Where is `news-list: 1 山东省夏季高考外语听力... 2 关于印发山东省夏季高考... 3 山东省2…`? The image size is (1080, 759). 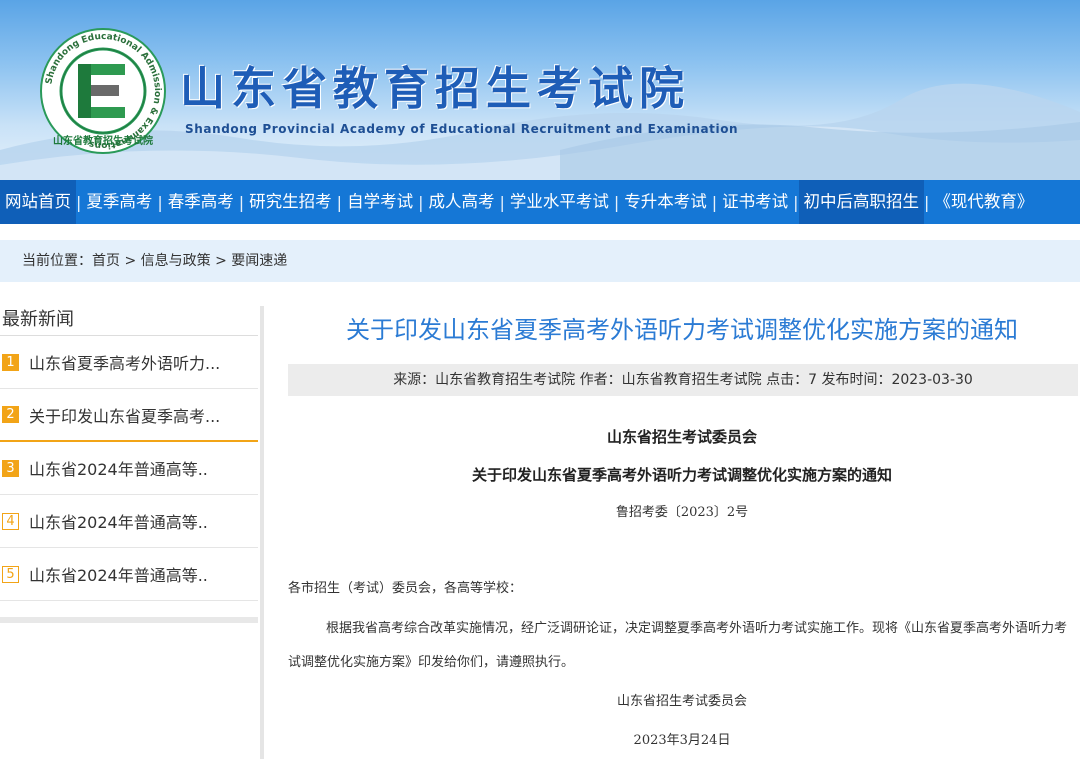
news-list: 1 山东省夏季高考外语听力... 2 关于印发山东省夏季高考... 3 山东省2… is located at coordinates (129, 468).